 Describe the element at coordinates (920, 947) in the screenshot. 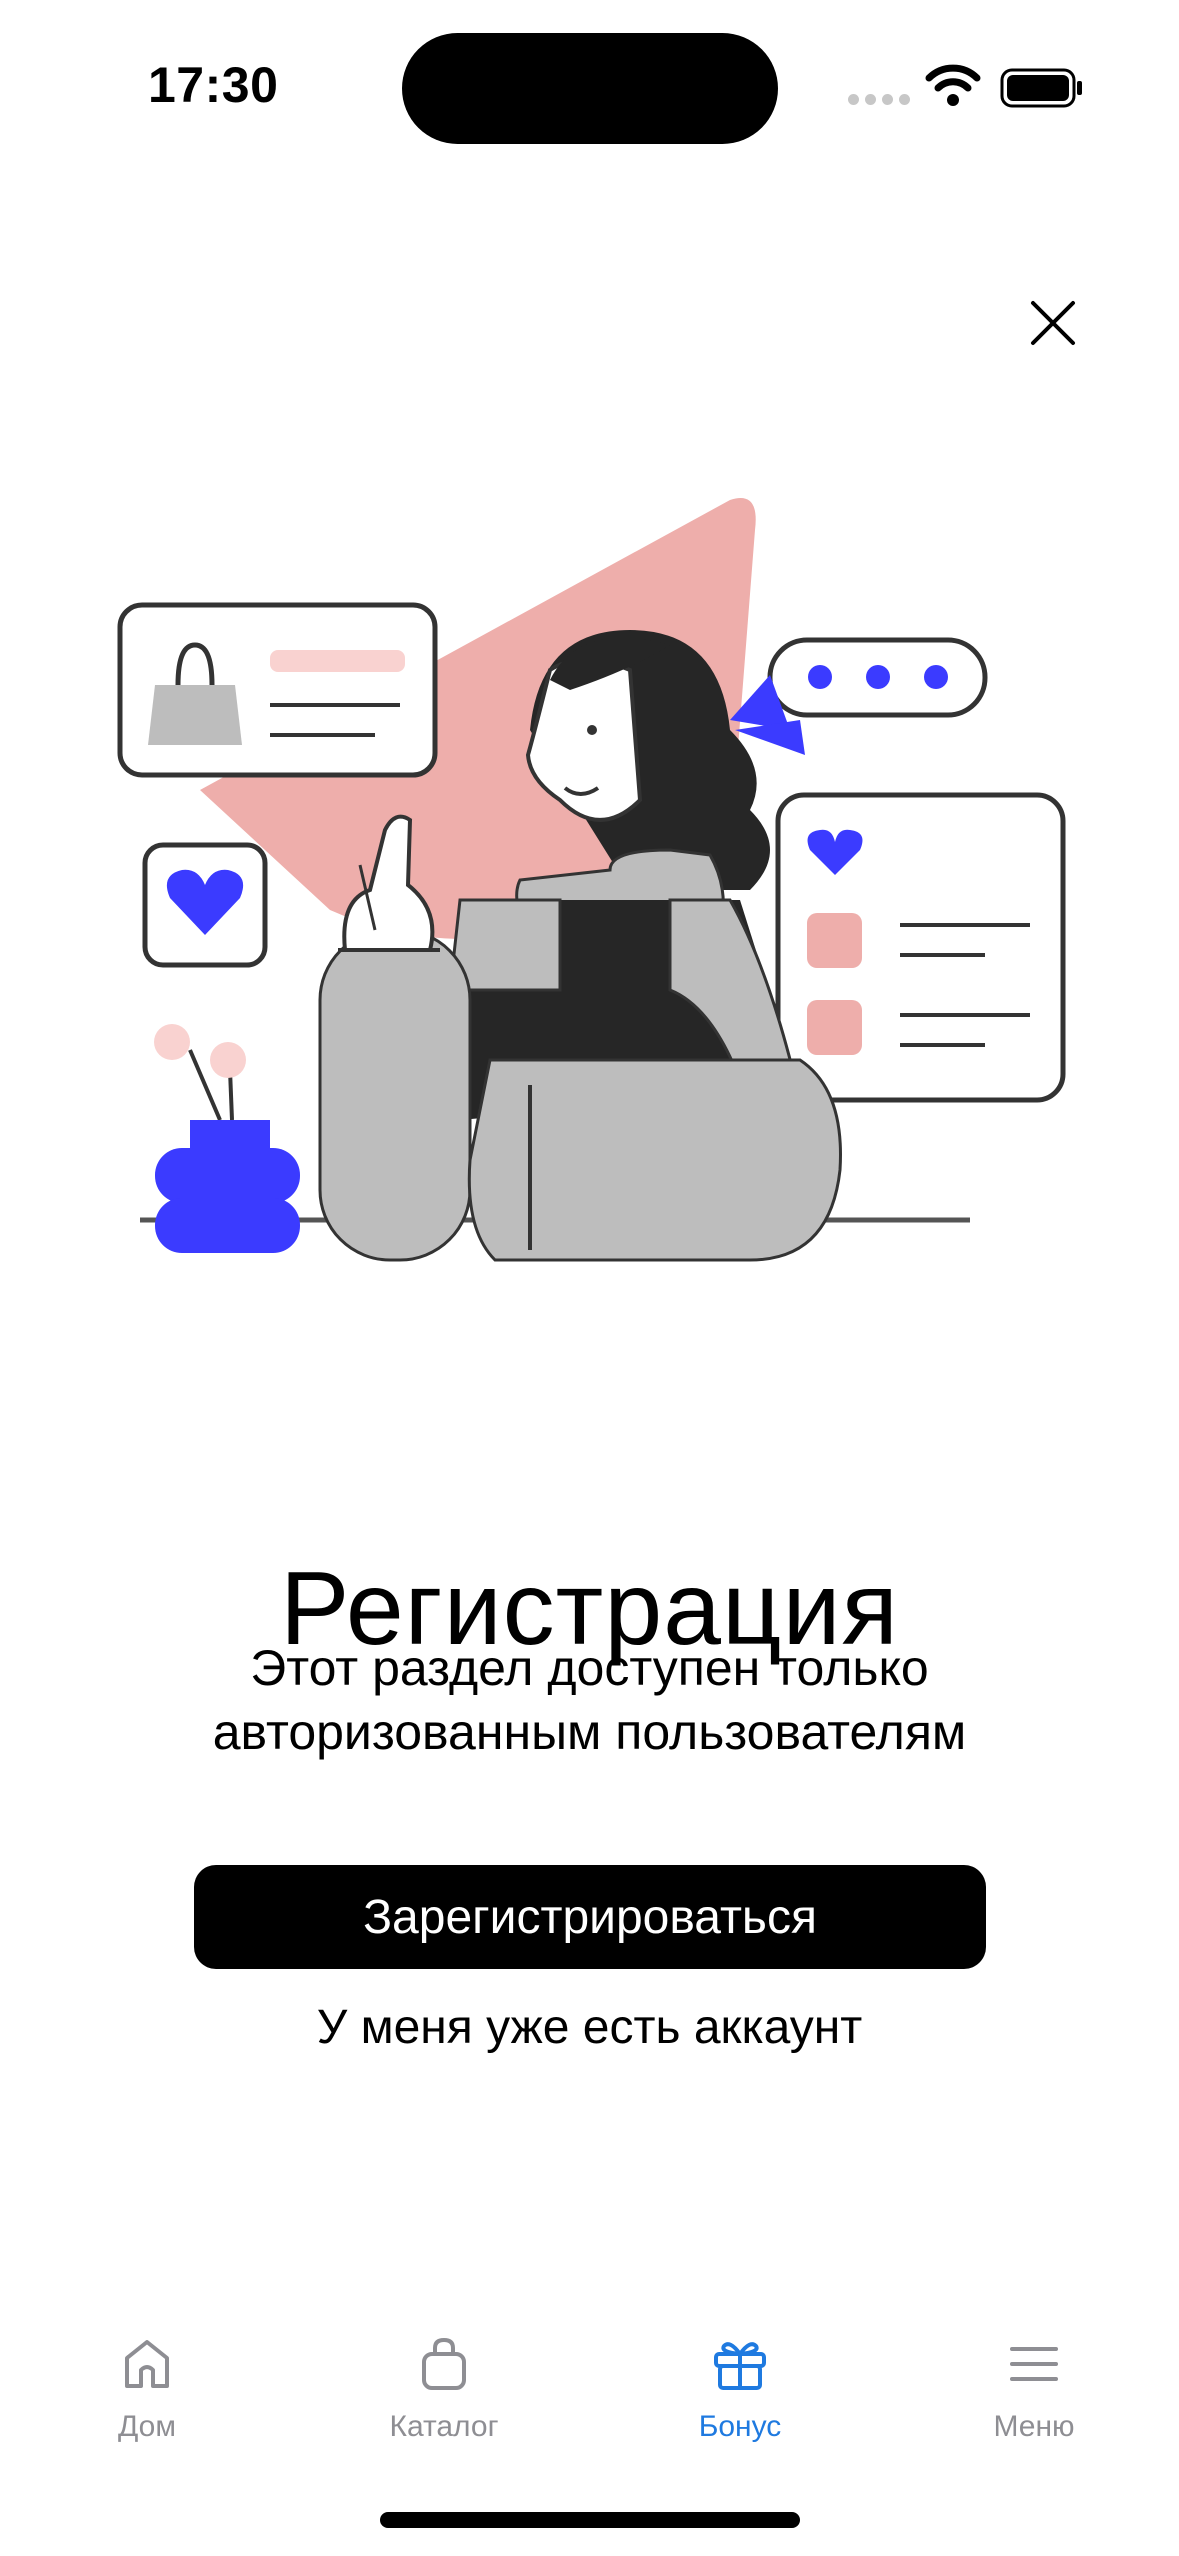

I see `wishlist-card-graphic` at that location.